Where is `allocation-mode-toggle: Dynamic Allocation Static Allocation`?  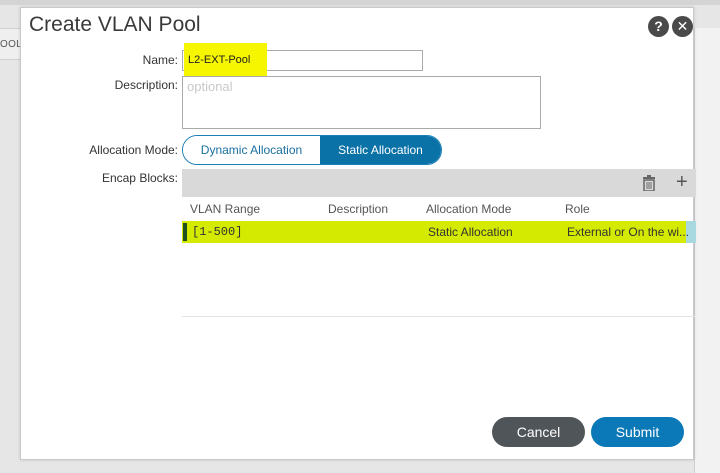
allocation-mode-toggle: Dynamic Allocation Static Allocation is located at coordinates (312, 150).